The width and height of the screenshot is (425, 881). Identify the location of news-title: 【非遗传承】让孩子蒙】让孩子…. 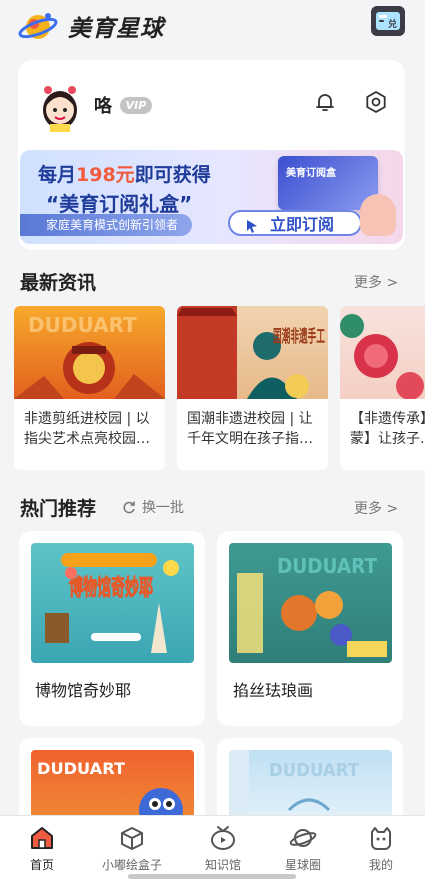
(387, 429).